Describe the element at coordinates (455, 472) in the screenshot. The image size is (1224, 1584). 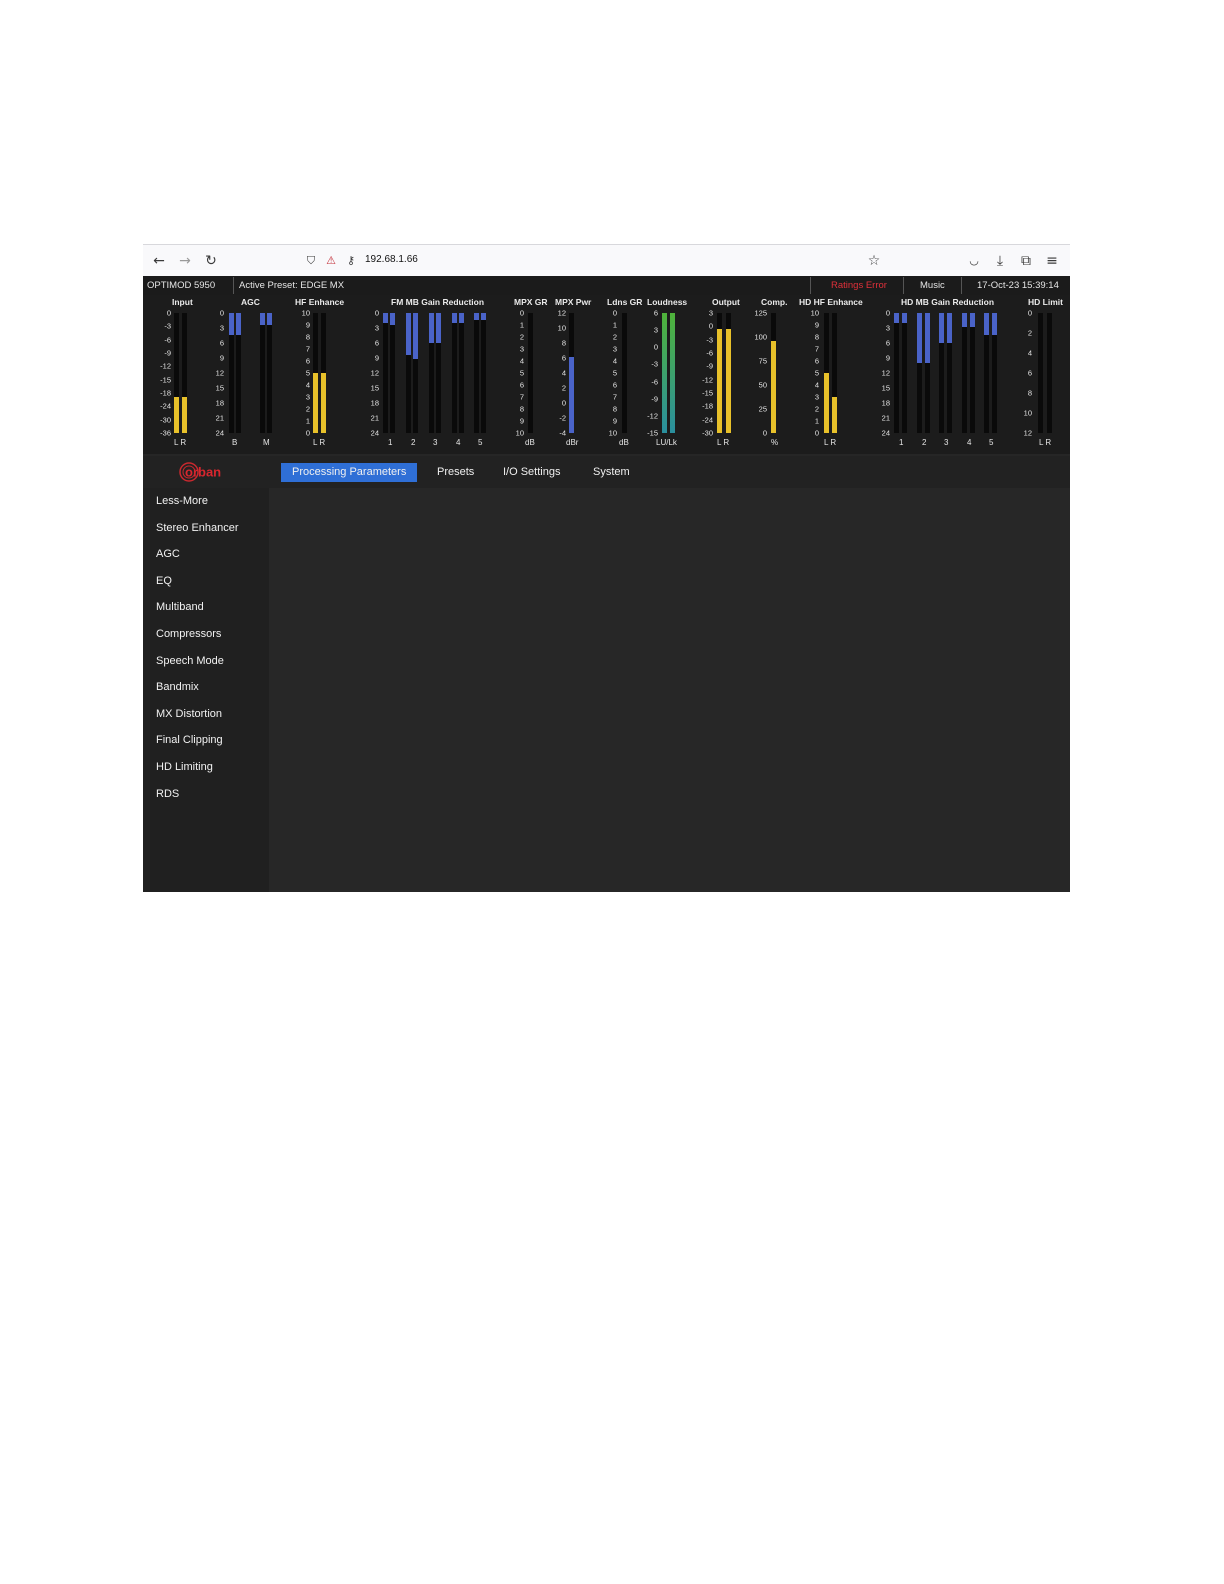
I see `tab-presets: Presets` at that location.